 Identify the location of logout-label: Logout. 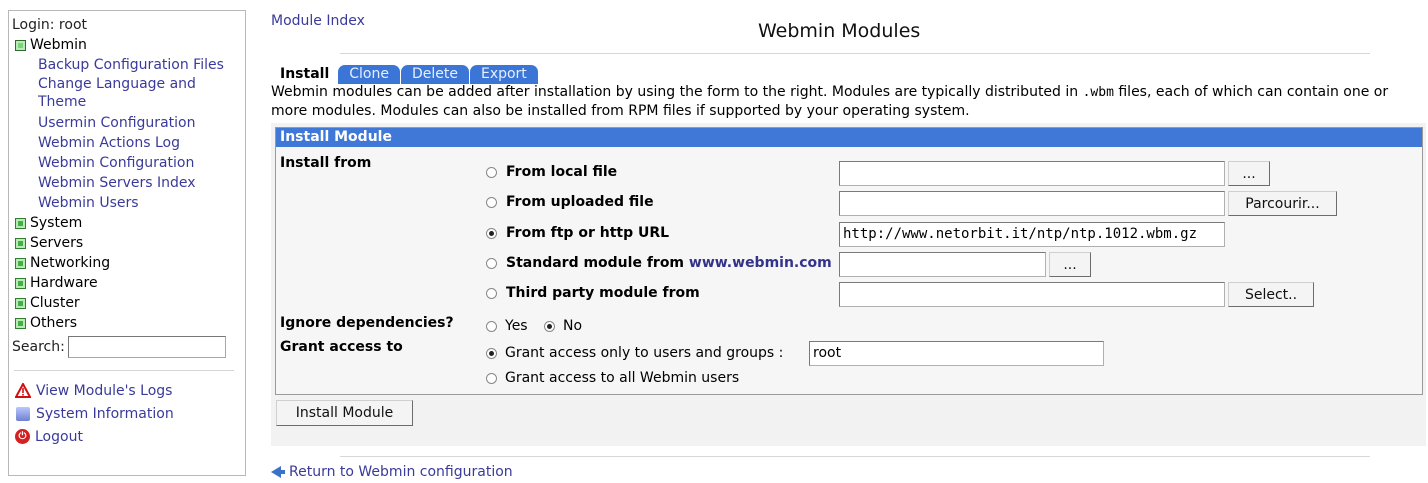
(59, 436).